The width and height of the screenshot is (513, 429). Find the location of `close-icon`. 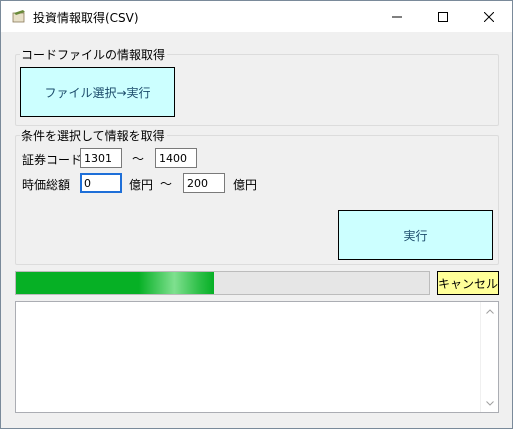

close-icon is located at coordinates (489, 16).